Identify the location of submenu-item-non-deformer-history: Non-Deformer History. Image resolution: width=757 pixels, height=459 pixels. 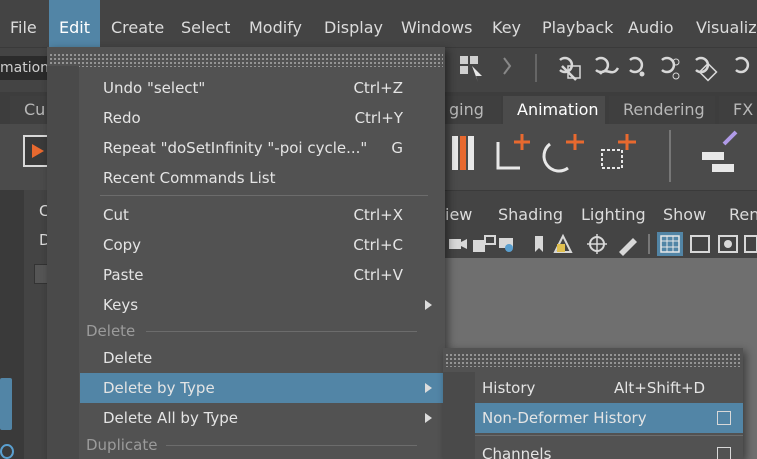
(609, 418).